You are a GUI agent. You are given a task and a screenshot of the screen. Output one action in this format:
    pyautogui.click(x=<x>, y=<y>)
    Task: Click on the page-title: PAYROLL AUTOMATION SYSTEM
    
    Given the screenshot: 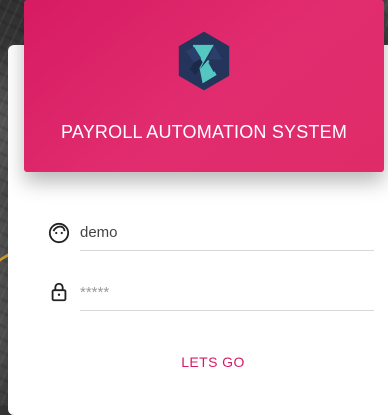 What is the action you would take?
    pyautogui.click(x=204, y=132)
    